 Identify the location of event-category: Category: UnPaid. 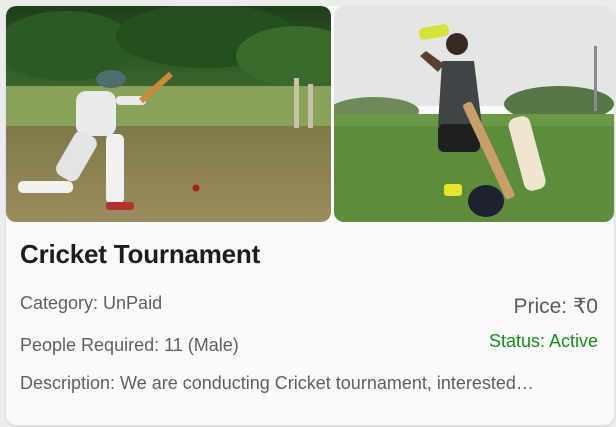
(91, 303).